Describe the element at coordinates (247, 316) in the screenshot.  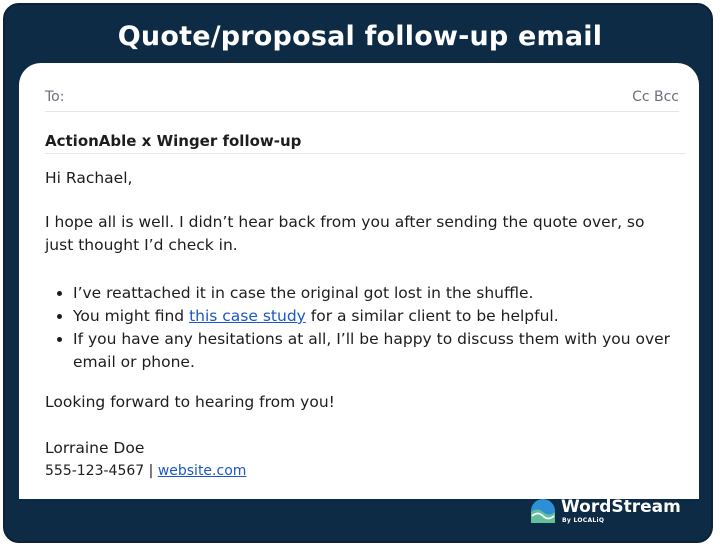
I see `case-study-link: this case study` at that location.